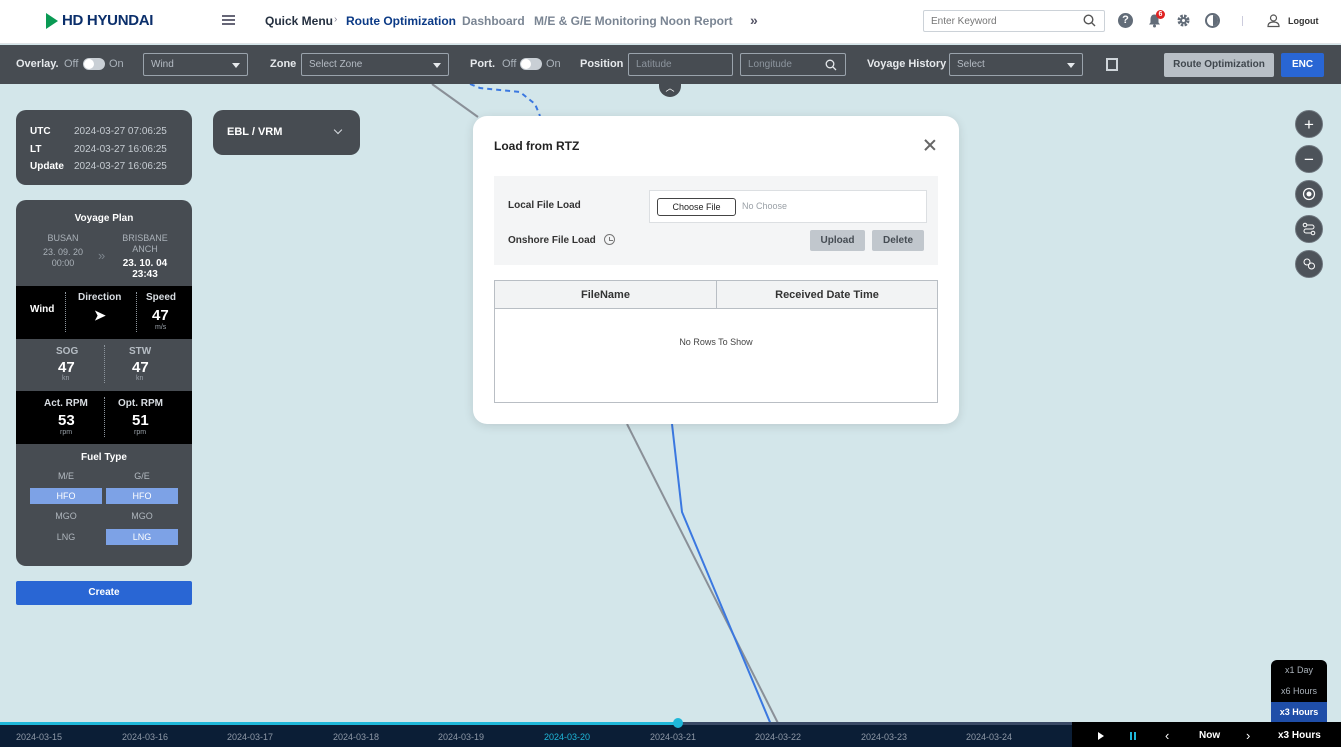 The height and width of the screenshot is (747, 1341). What do you see at coordinates (1248, 735) in the screenshot?
I see `next-icon: ›` at bounding box center [1248, 735].